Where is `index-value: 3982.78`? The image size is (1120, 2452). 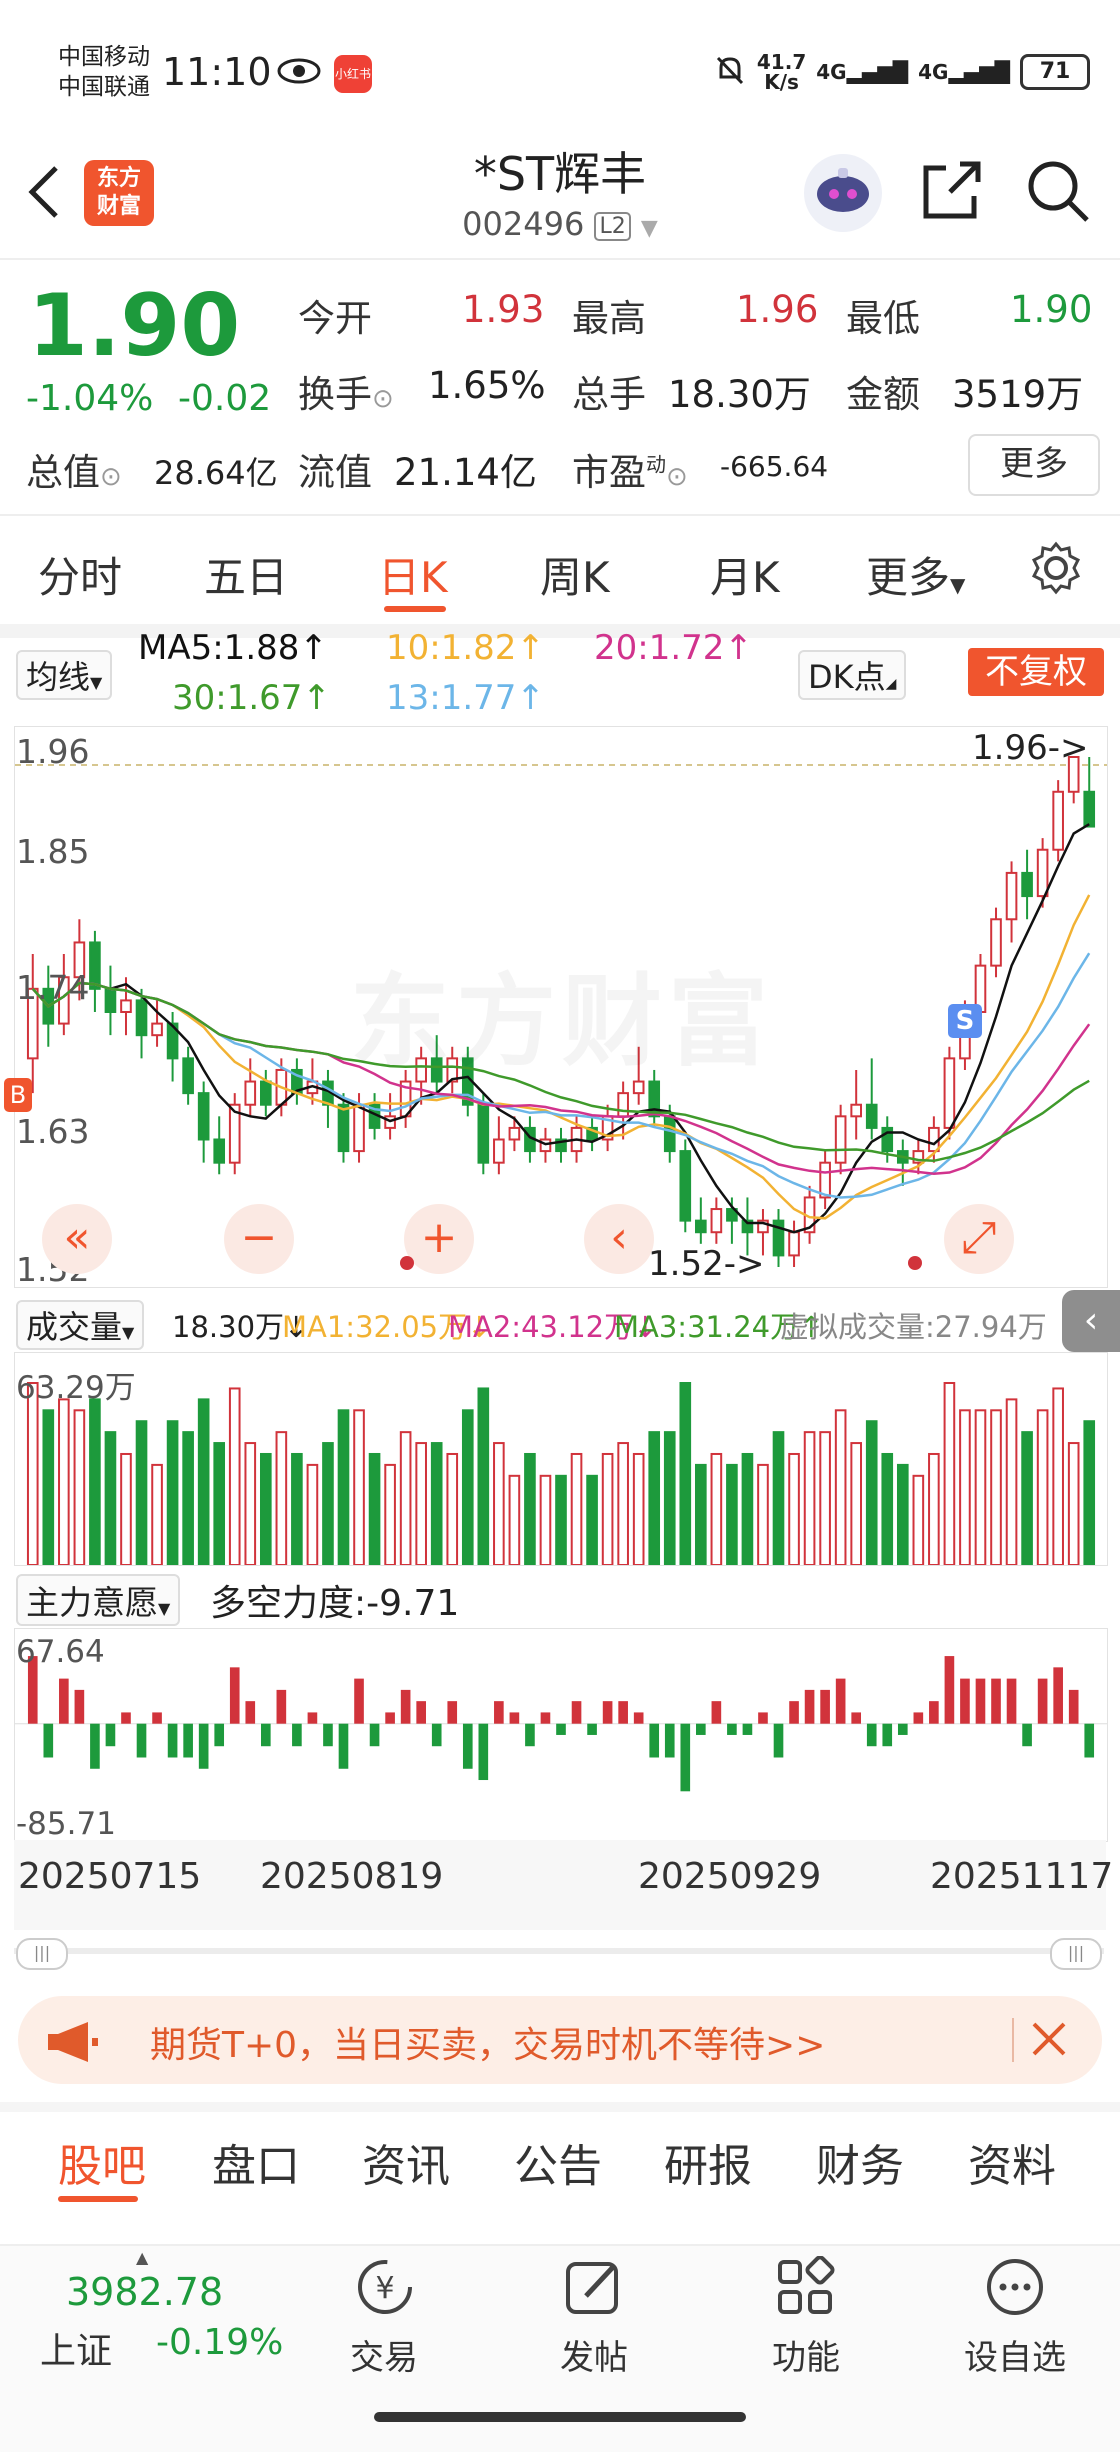
index-value: 3982.78 is located at coordinates (144, 2292).